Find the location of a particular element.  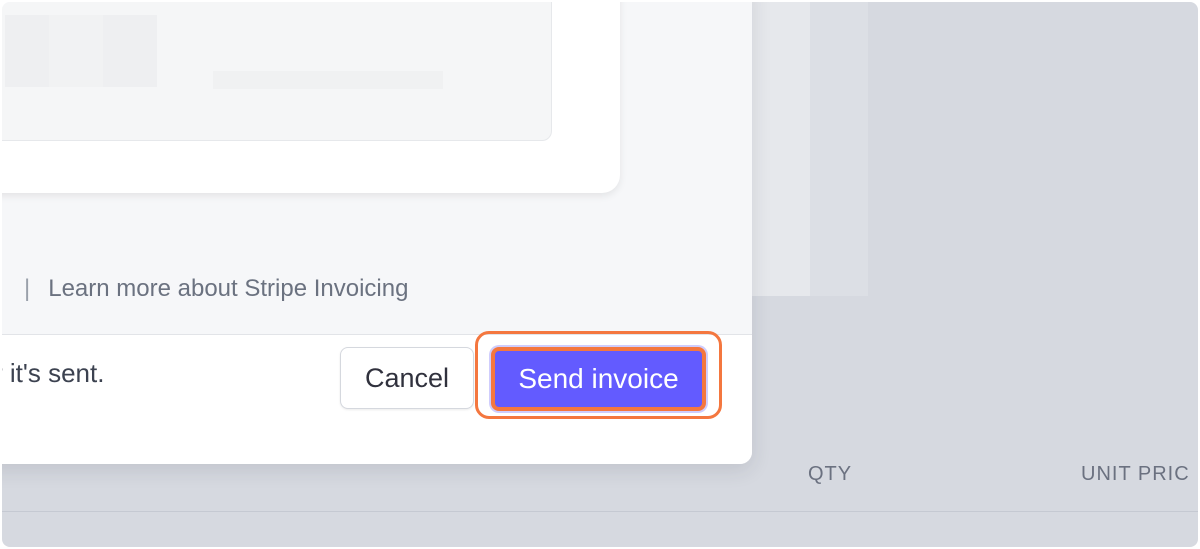

invoice-preview-content is located at coordinates (277, 71).